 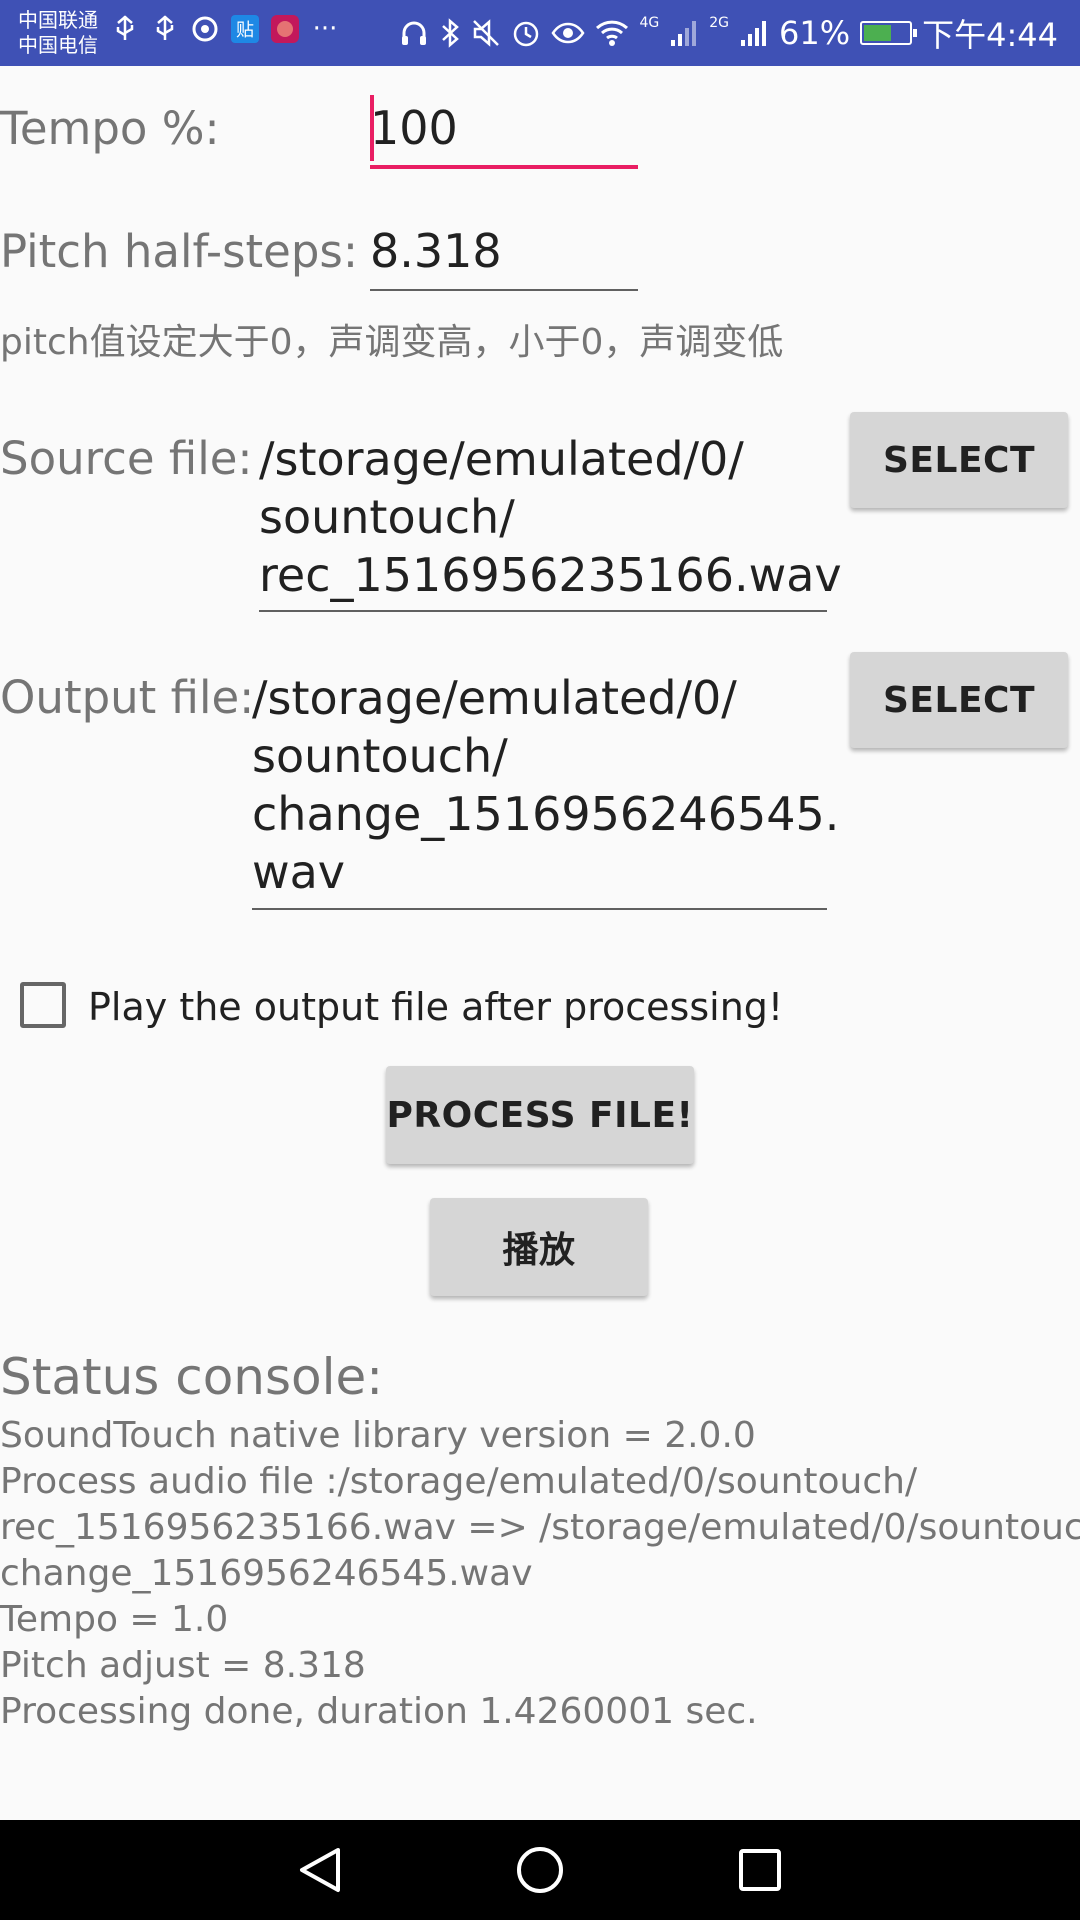 What do you see at coordinates (285, 29) in the screenshot?
I see `app-icon` at bounding box center [285, 29].